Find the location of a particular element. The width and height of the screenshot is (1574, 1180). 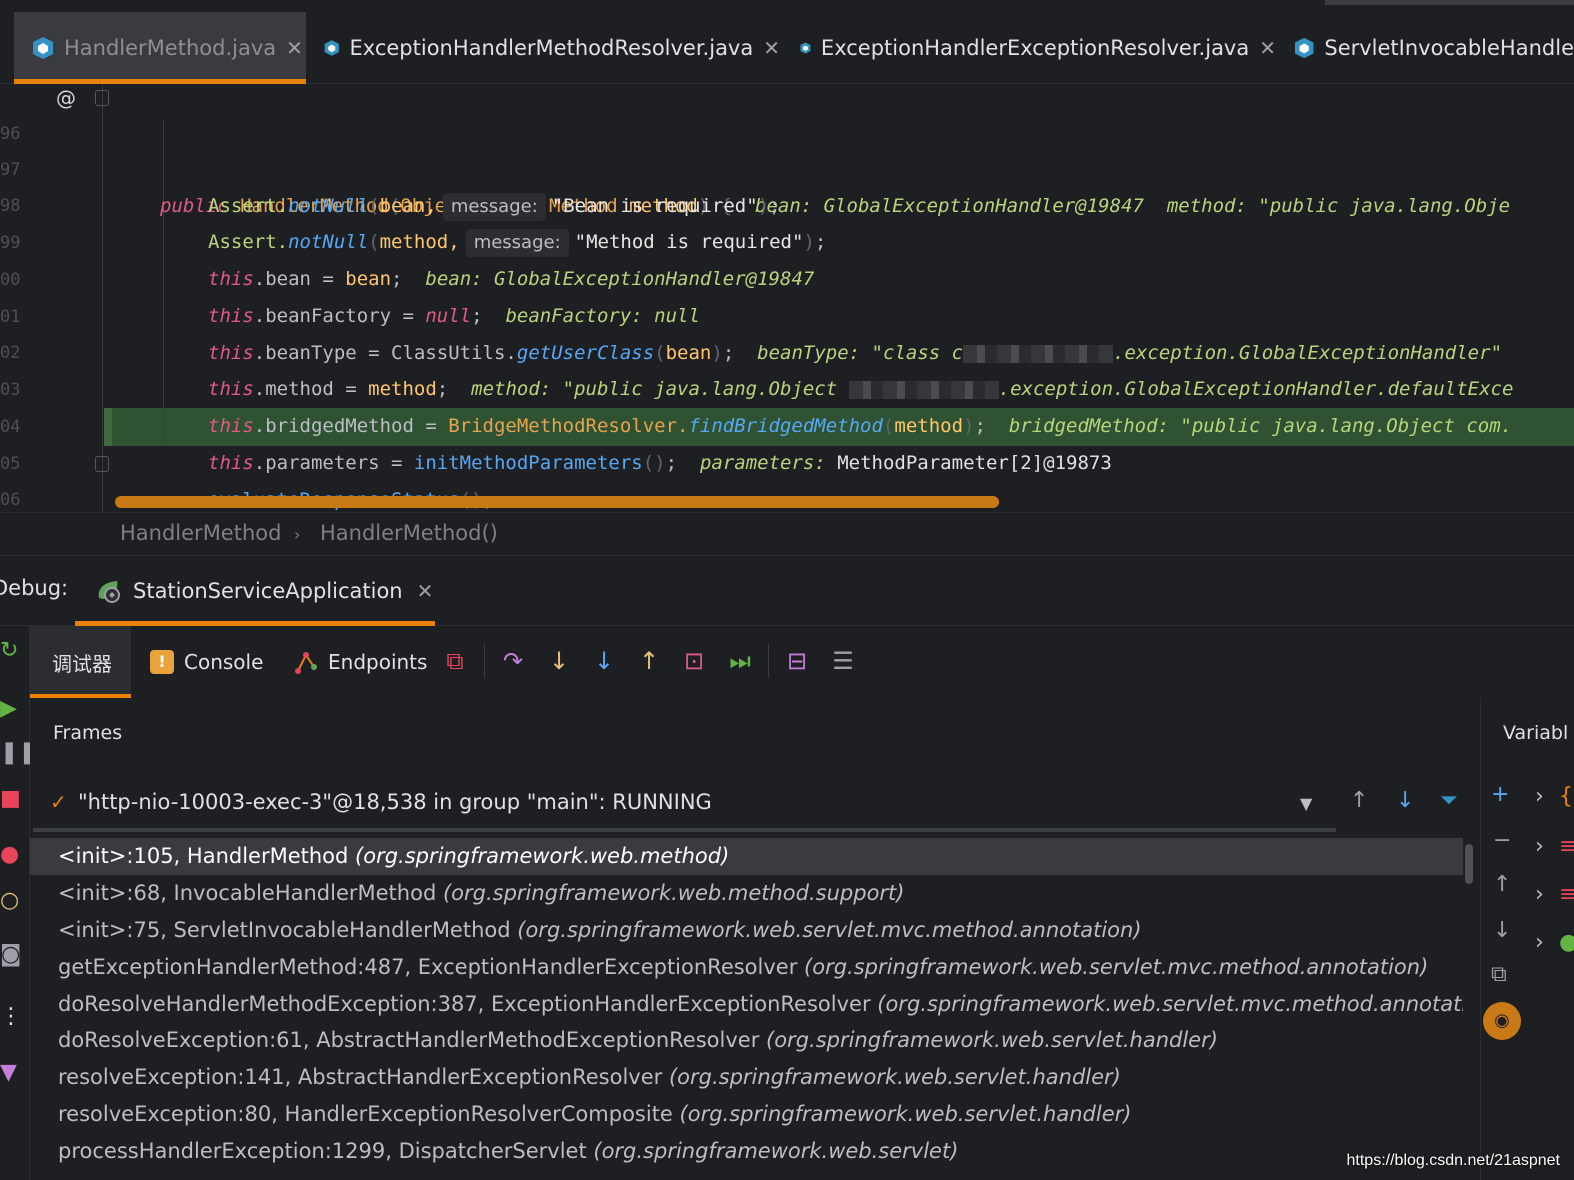

remove-watch-icon: − is located at coordinates (1502, 840).